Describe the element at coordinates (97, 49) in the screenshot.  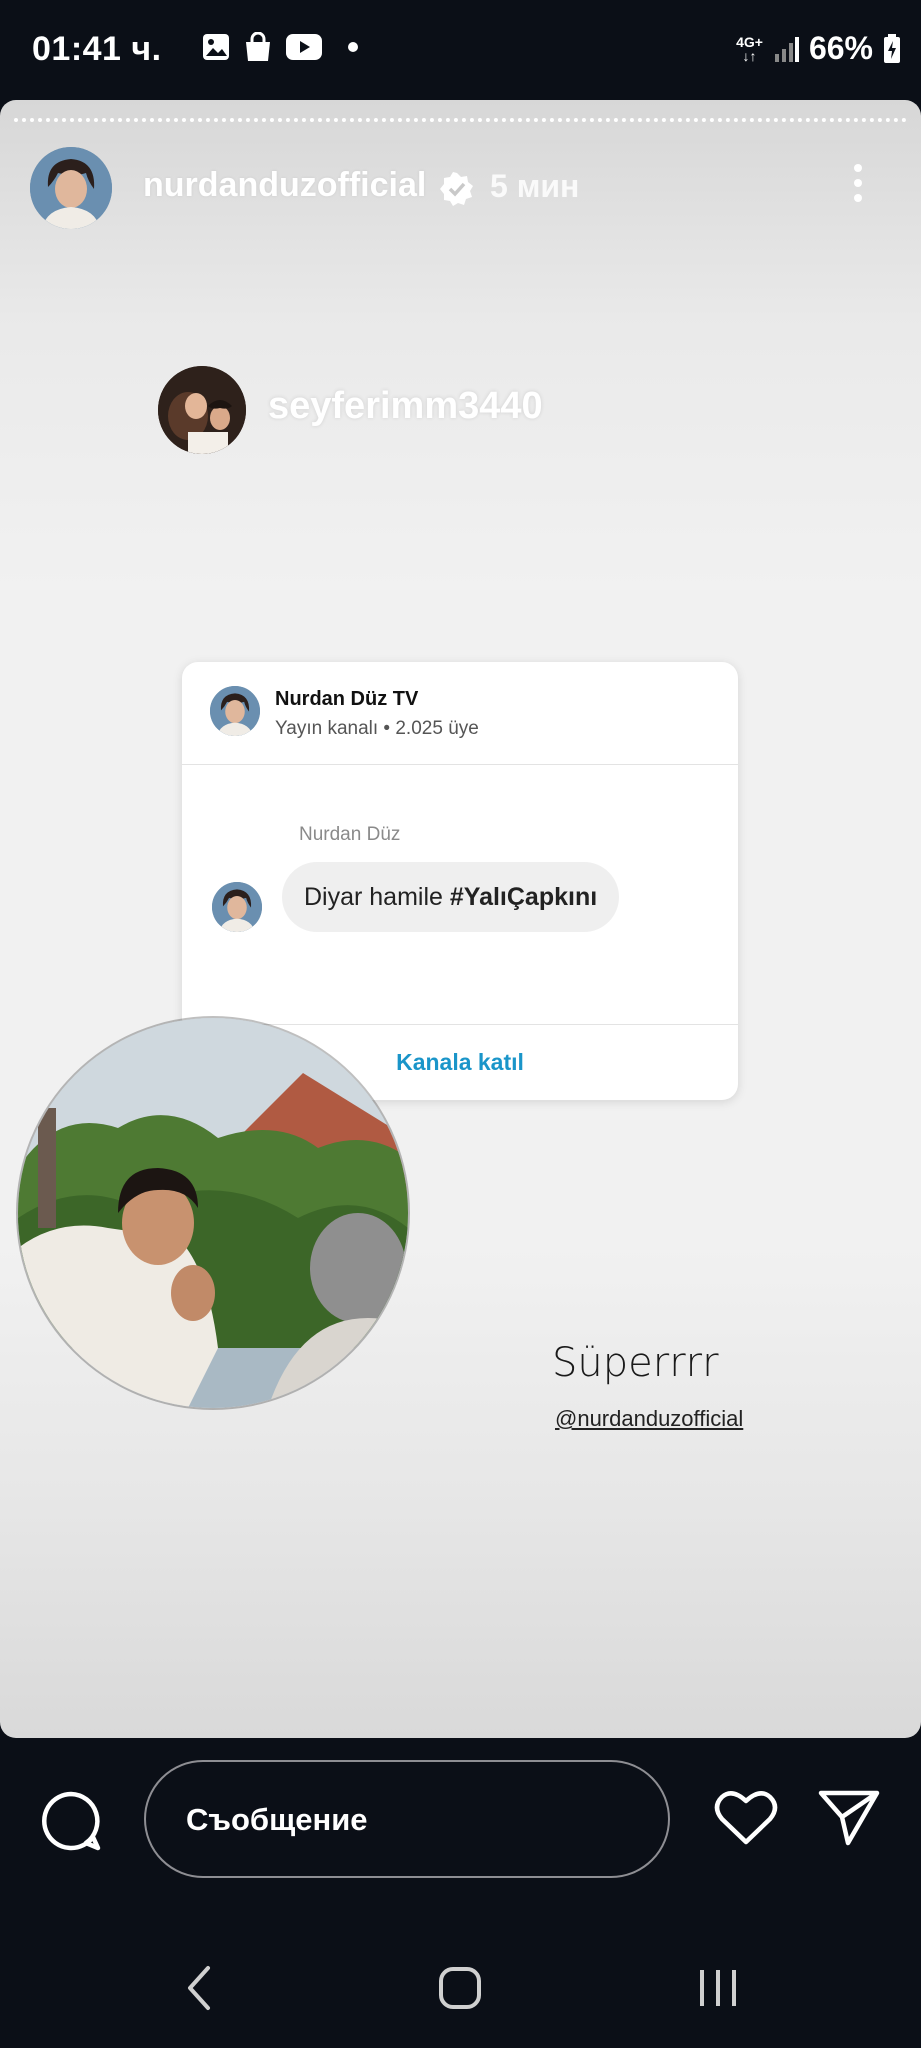
I see `status-time: 01:41 ч.` at that location.